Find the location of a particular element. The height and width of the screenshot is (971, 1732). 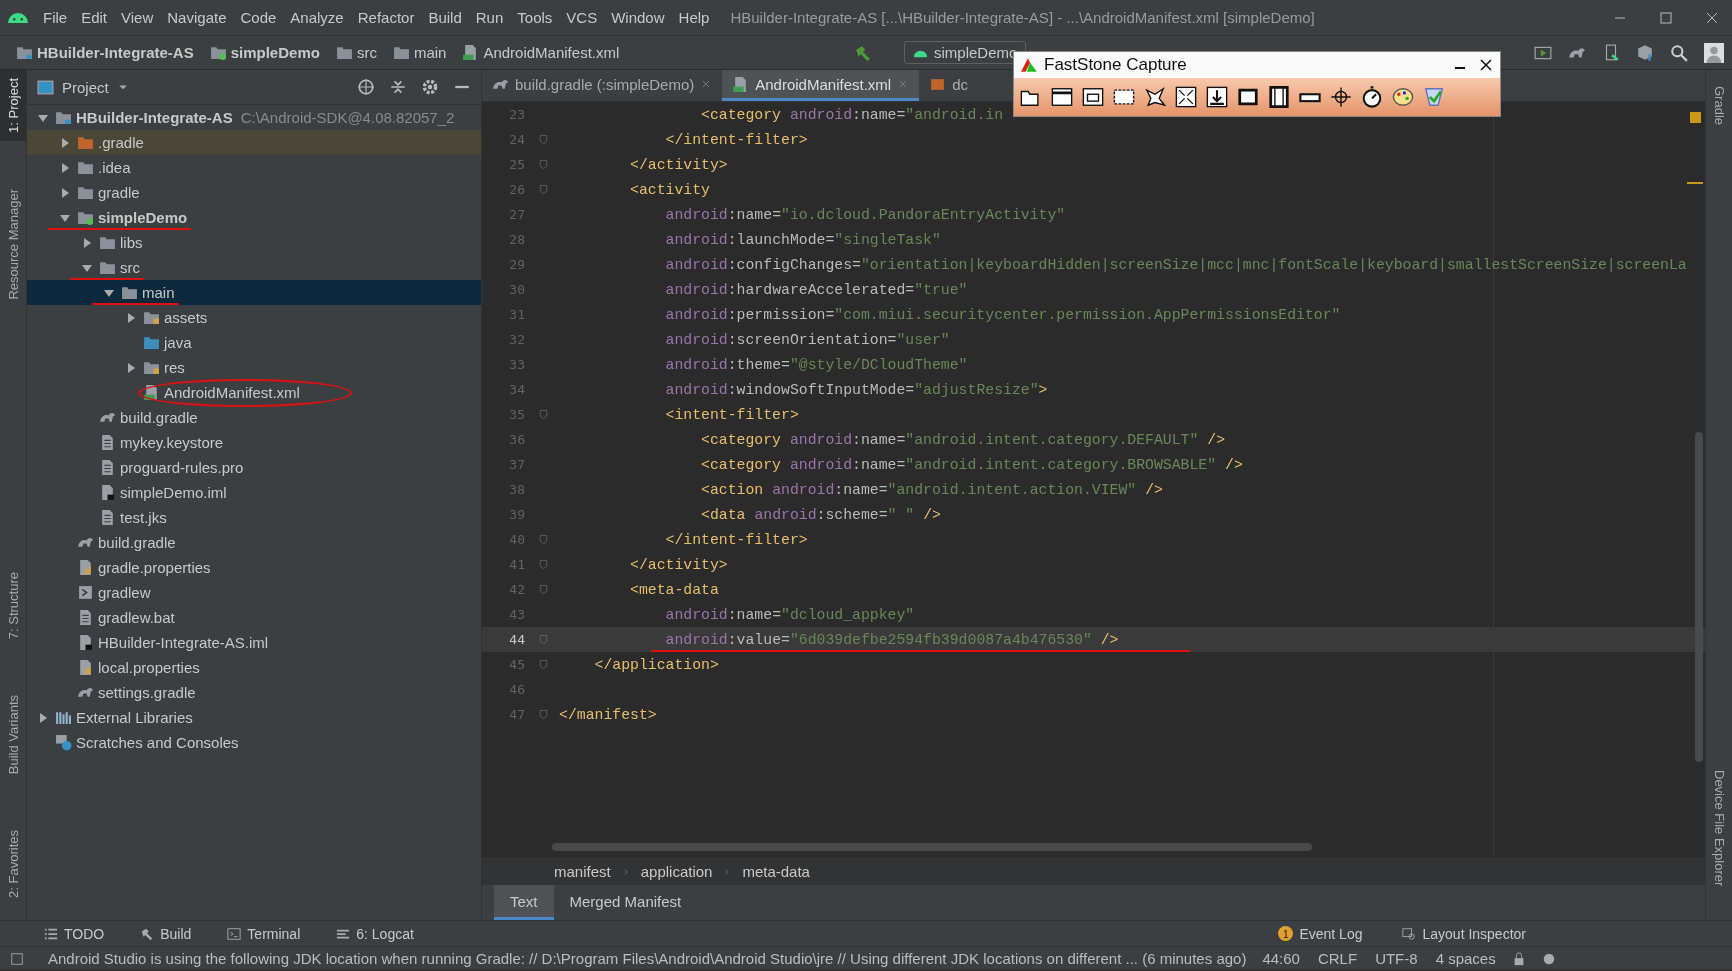

tree-item: simpleDemo is located at coordinates (254, 217).